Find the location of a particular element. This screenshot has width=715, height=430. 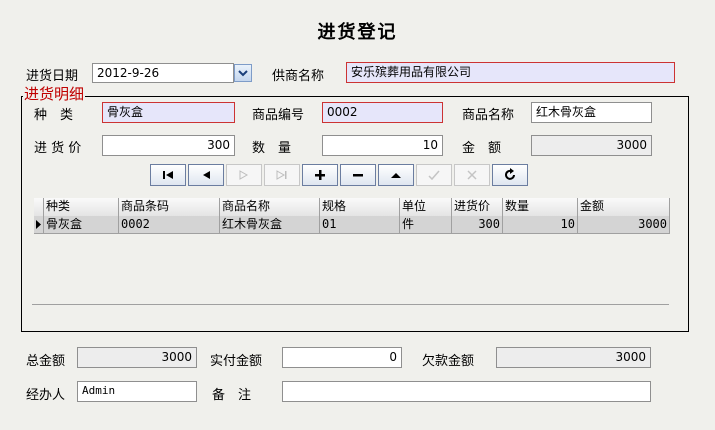

grid-cell: 01 is located at coordinates (360, 224).